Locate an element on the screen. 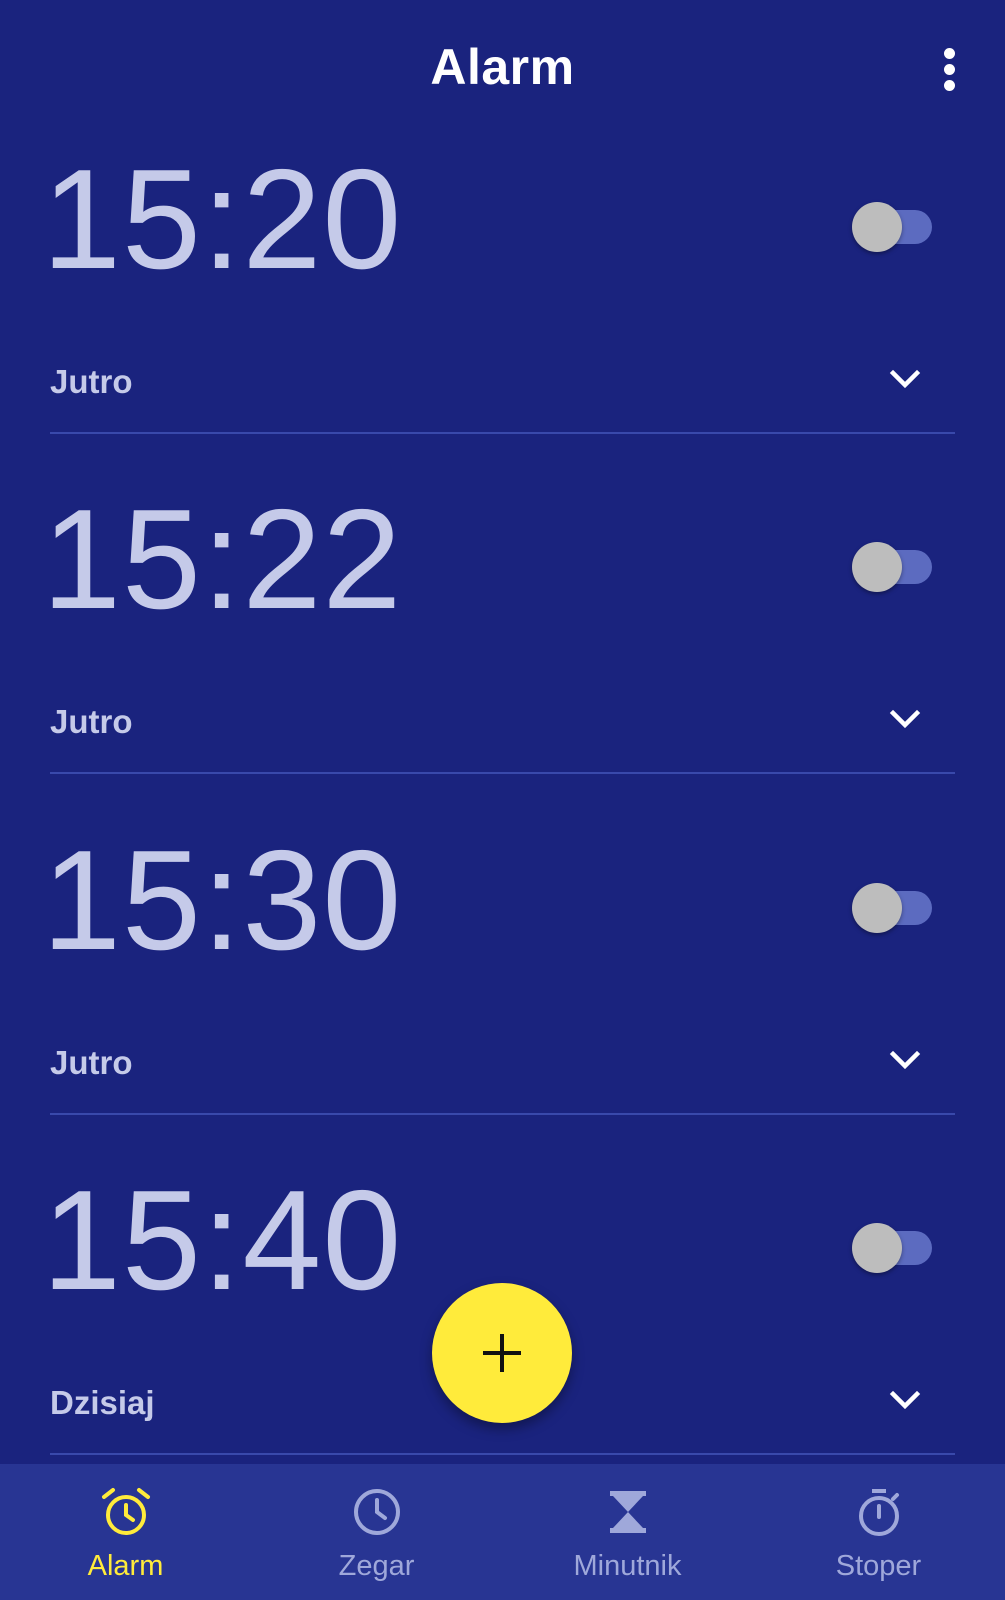  alarm-time: 15:22 is located at coordinates (222, 560).